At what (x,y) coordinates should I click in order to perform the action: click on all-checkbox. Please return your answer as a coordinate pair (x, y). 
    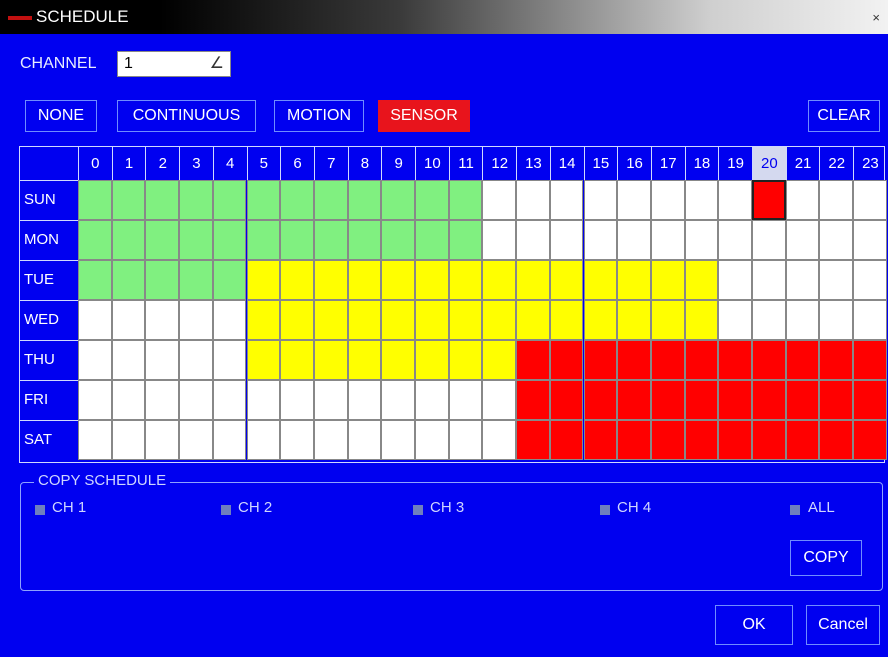
    Looking at the image, I should click on (795, 510).